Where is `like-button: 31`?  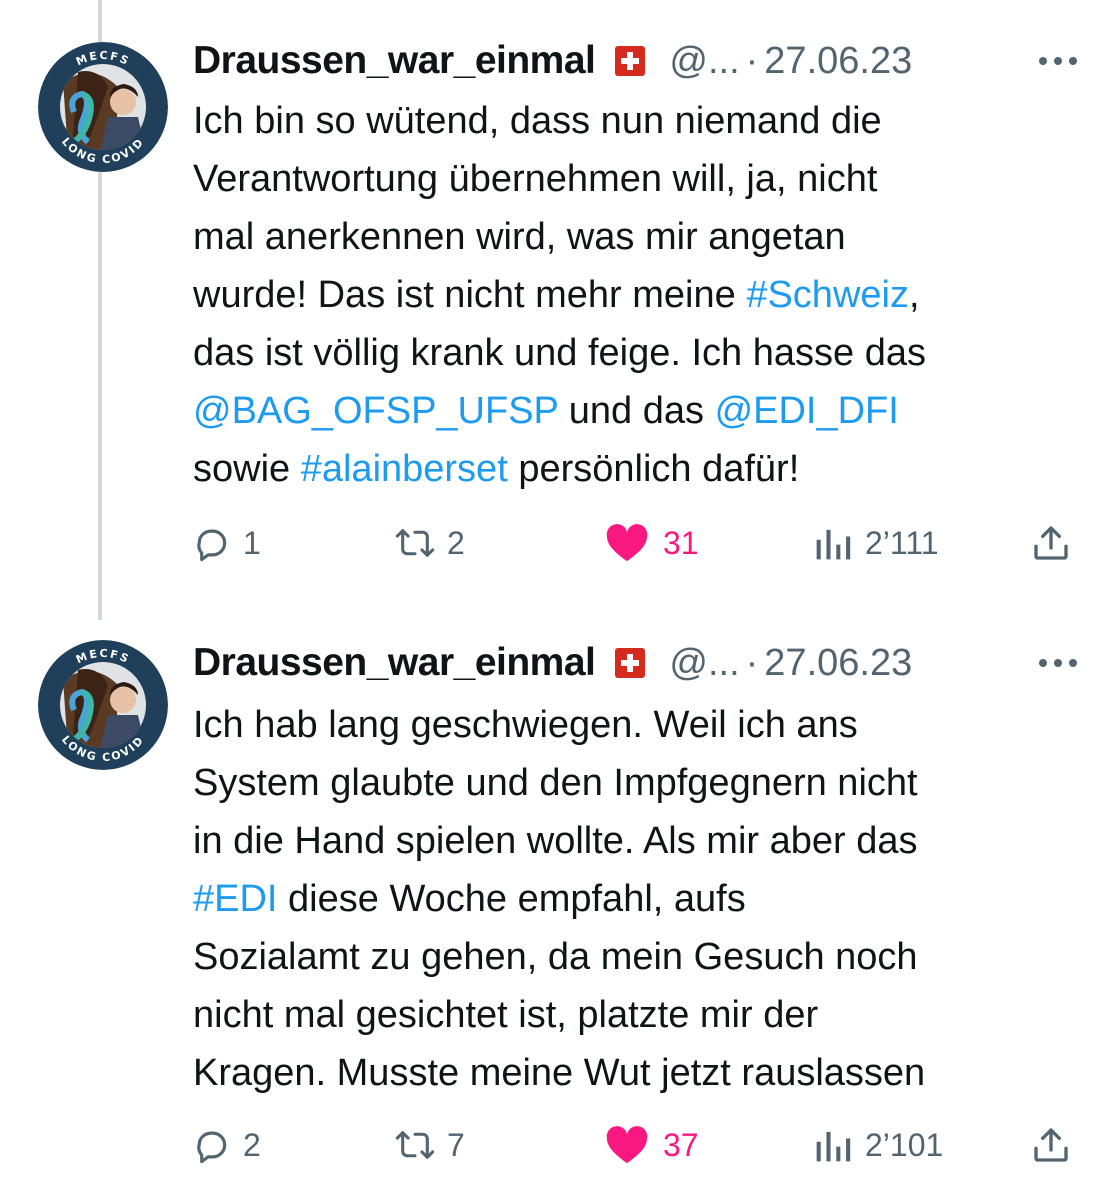 like-button: 31 is located at coordinates (652, 543).